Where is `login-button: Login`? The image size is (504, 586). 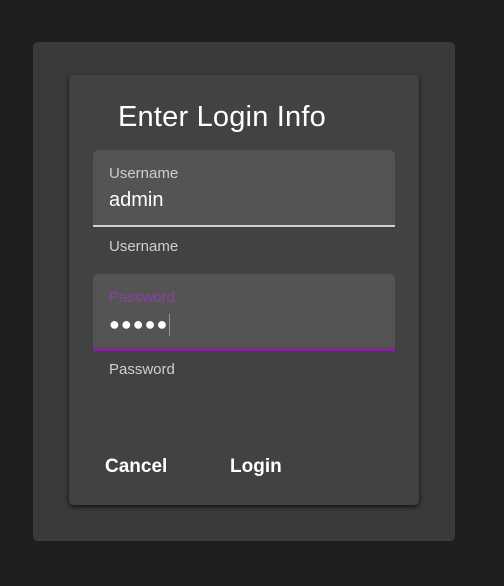
login-button: Login is located at coordinates (256, 467).